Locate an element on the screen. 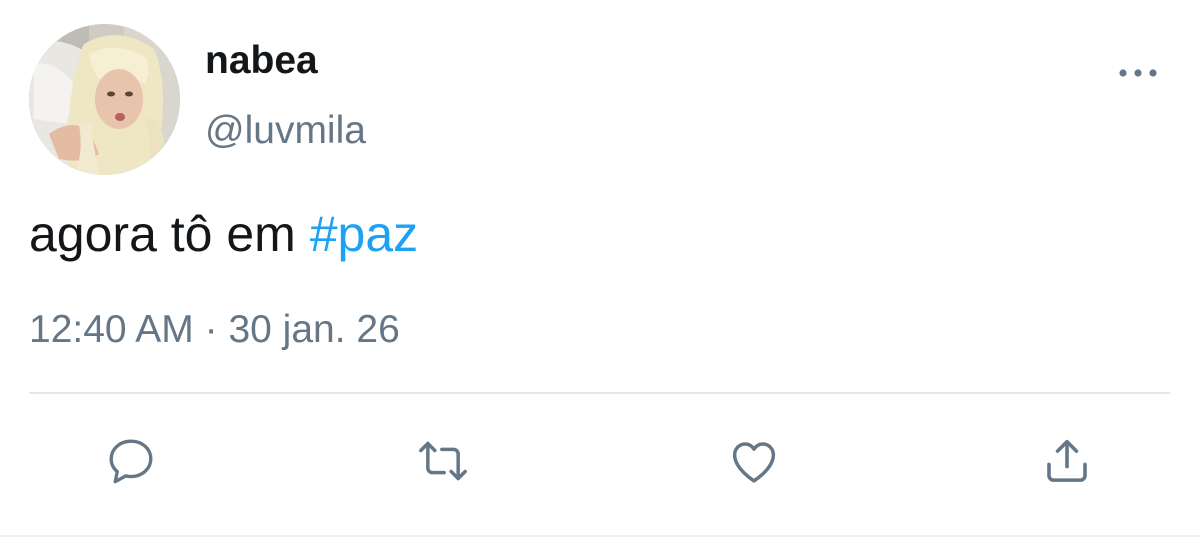 This screenshot has width=1200, height=551. like-button is located at coordinates (754, 461).